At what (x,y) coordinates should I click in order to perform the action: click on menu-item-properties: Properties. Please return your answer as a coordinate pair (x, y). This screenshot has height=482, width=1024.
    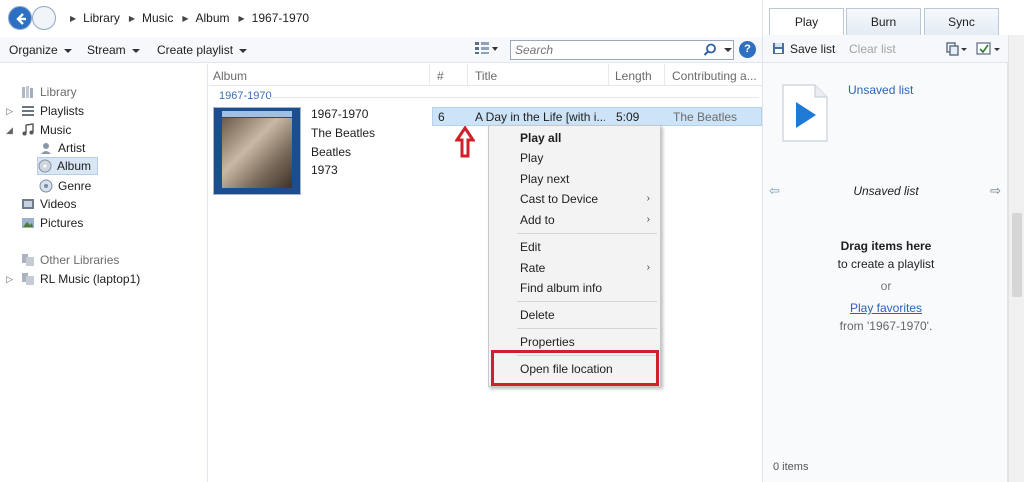
    Looking at the image, I should click on (547, 342).